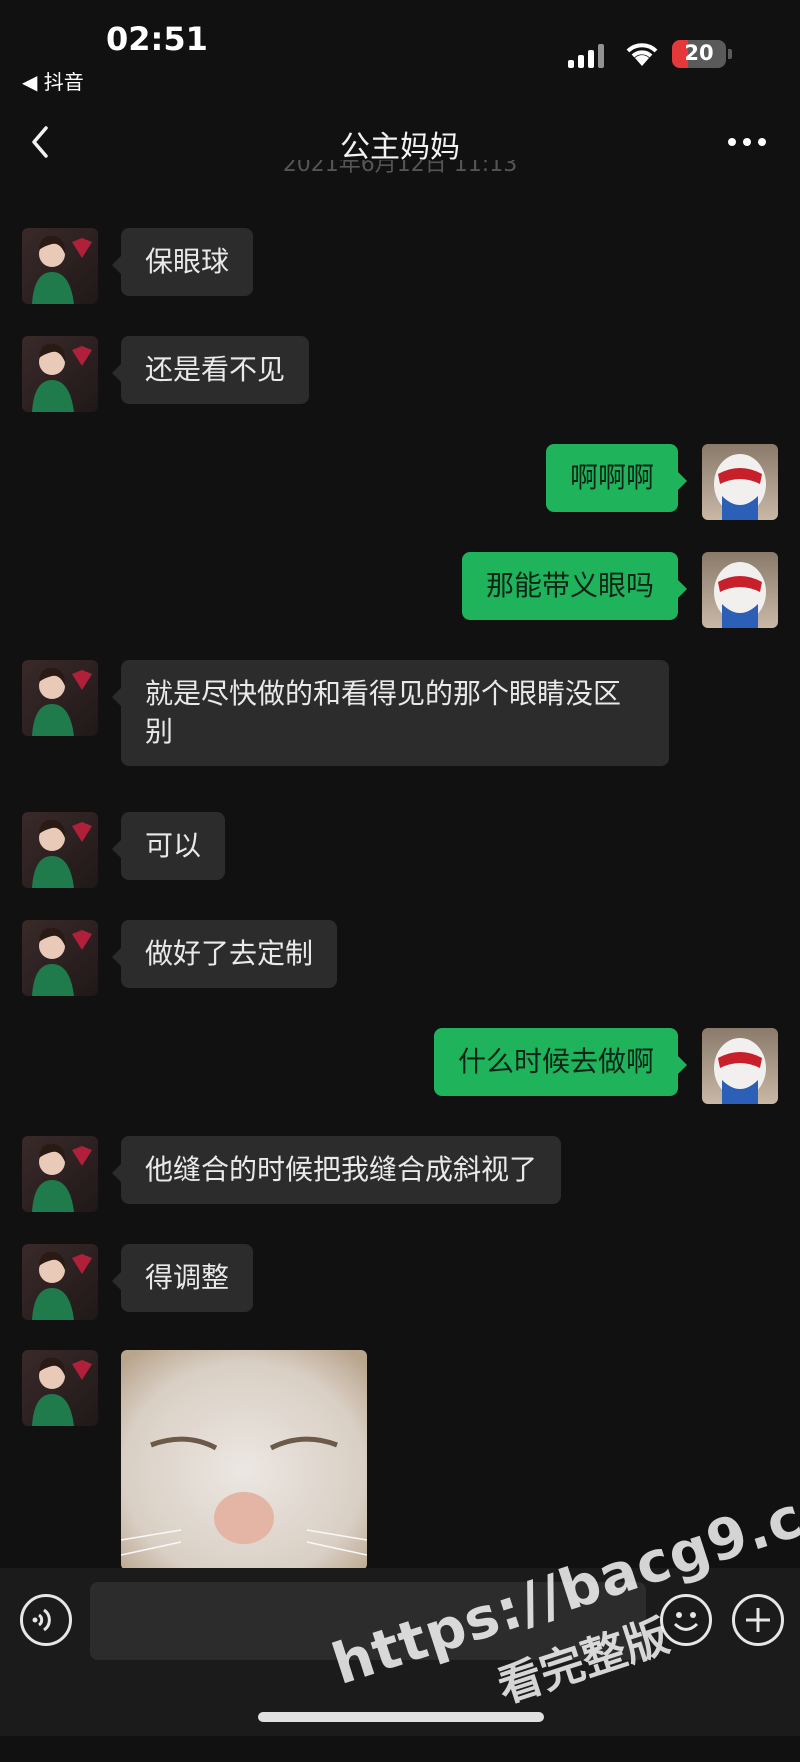 The width and height of the screenshot is (800, 1762). What do you see at coordinates (53, 80) in the screenshot?
I see `back-to-app-link: ◀ 抖音` at bounding box center [53, 80].